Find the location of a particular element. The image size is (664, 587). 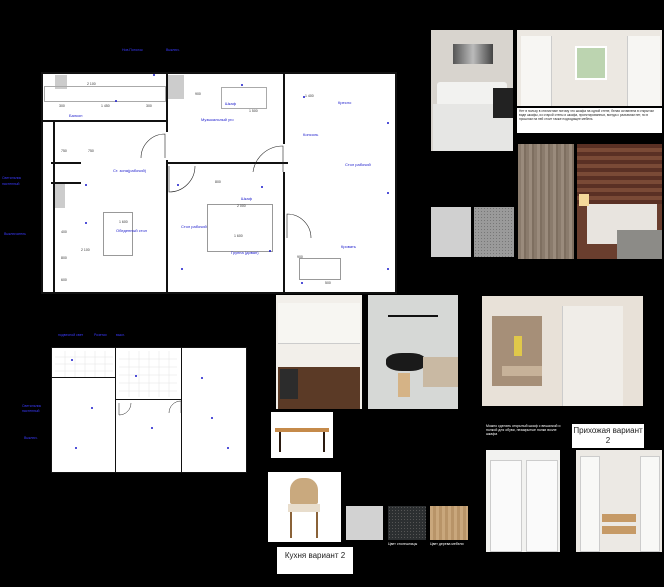

dimension: 1 500 is located at coordinates (253, 111).